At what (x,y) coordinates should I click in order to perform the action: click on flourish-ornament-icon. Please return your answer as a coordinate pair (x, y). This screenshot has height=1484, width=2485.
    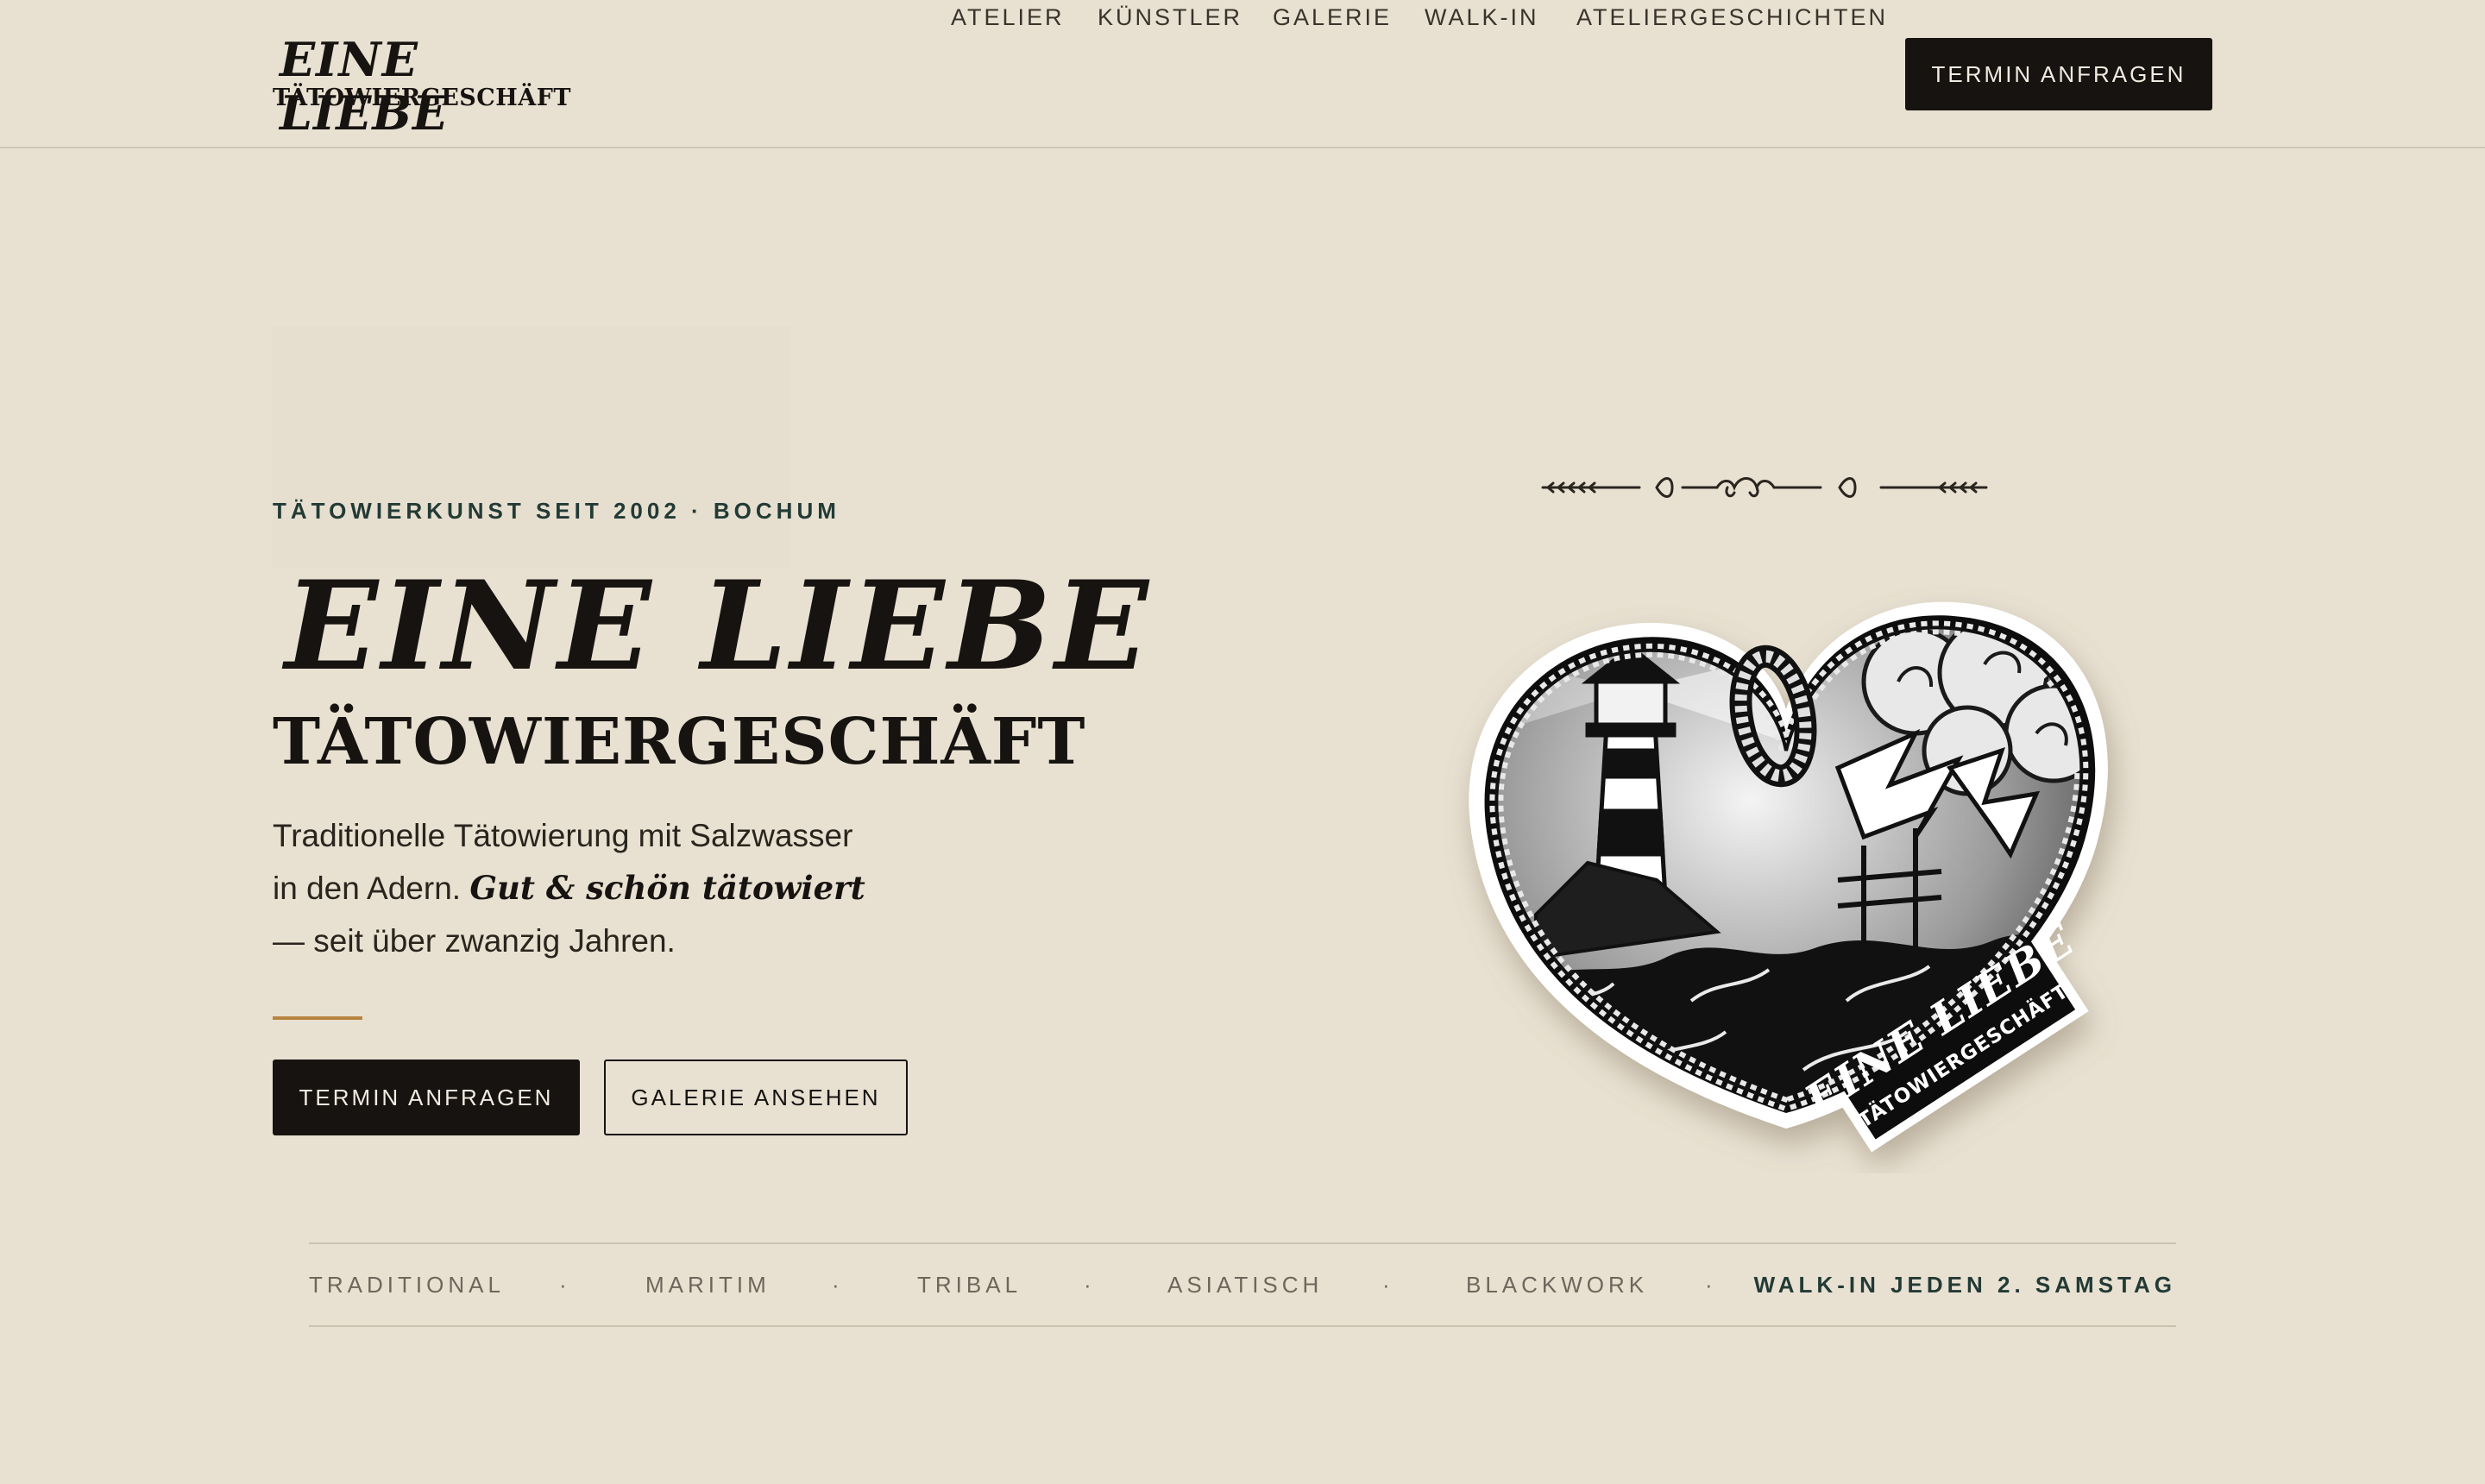
    Looking at the image, I should click on (1764, 487).